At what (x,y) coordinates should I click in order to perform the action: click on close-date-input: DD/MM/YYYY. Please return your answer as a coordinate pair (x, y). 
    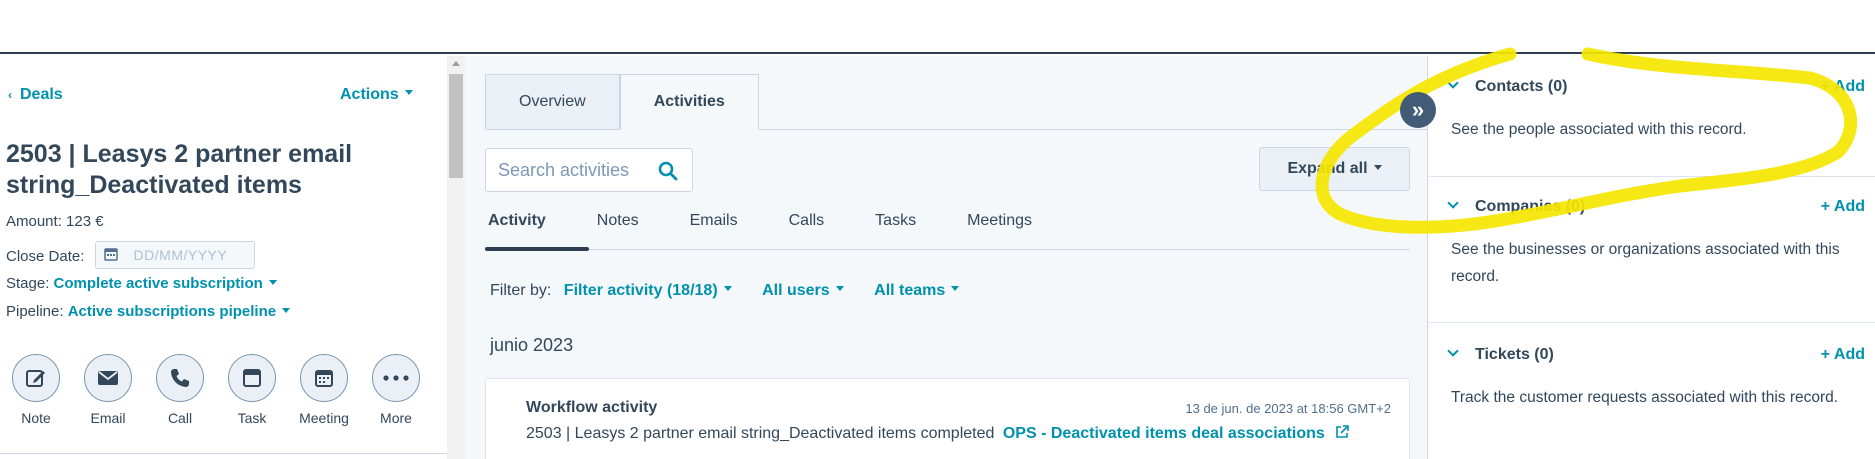
    Looking at the image, I should click on (174, 255).